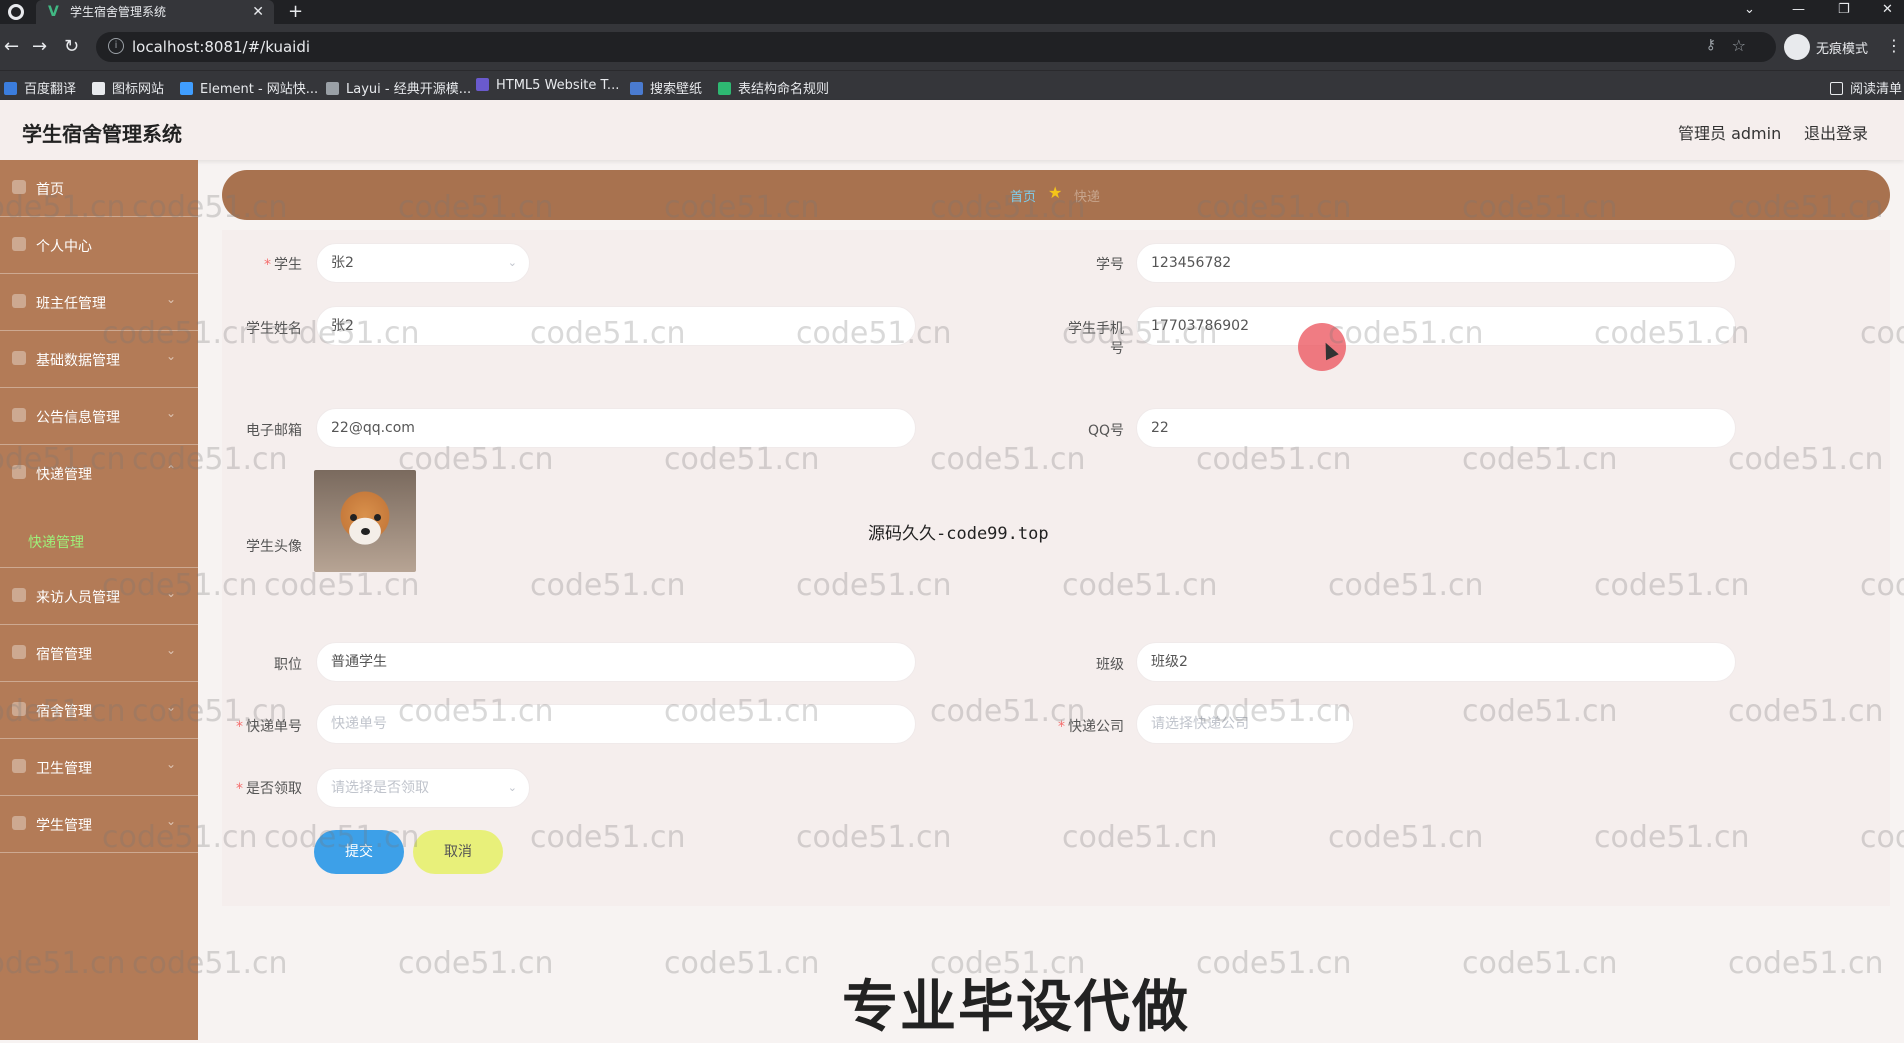 This screenshot has height=1043, width=1904. I want to click on table-icon, so click(724, 88).